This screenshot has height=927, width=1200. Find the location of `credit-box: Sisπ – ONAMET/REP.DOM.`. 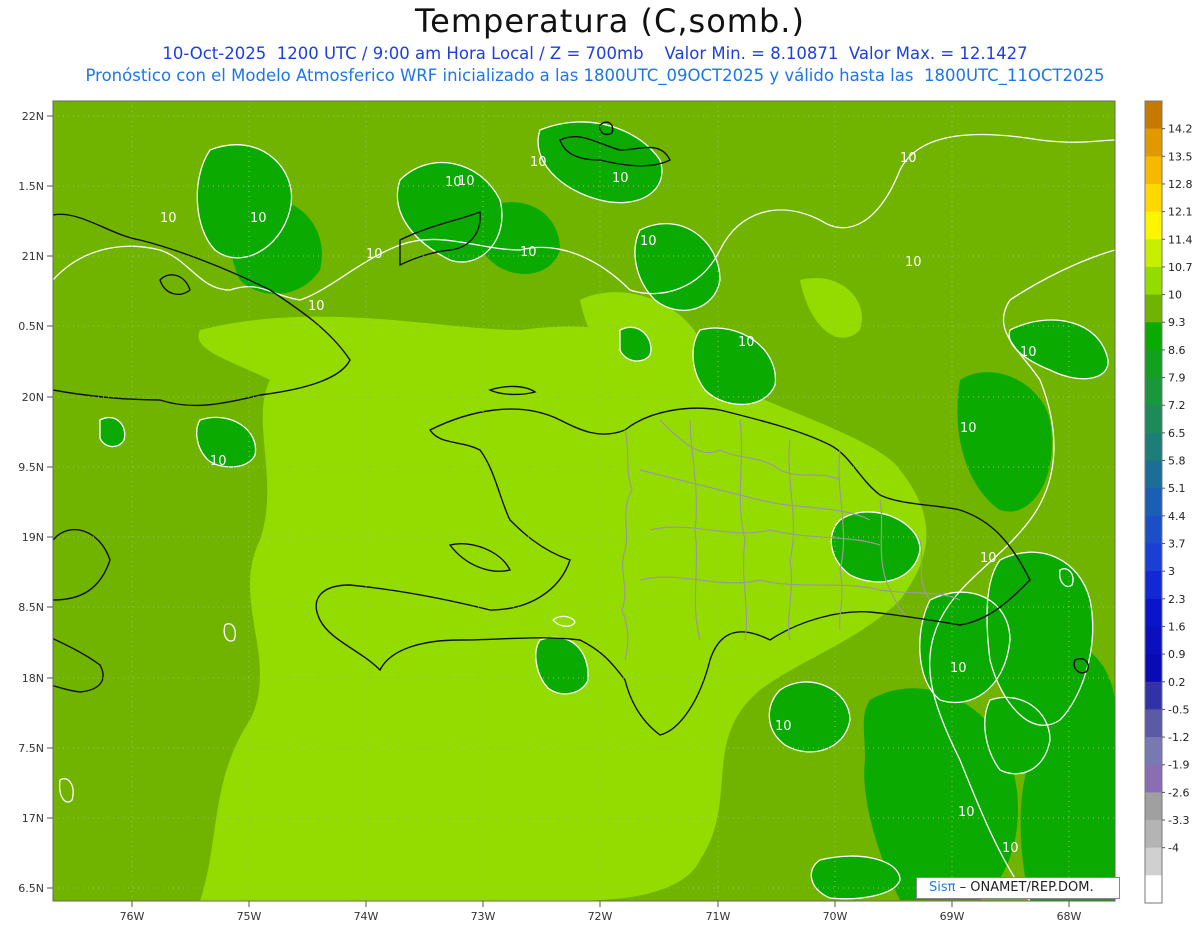

credit-box: Sisπ – ONAMET/REP.DOM. is located at coordinates (1018, 888).